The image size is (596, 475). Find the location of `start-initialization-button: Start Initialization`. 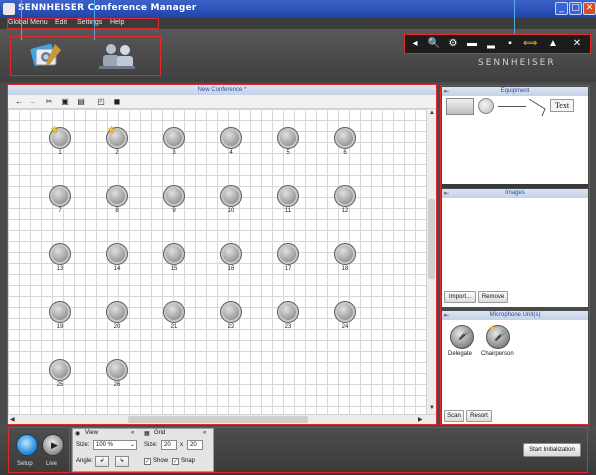

start-initialization-button: Start Initialization is located at coordinates (552, 450).